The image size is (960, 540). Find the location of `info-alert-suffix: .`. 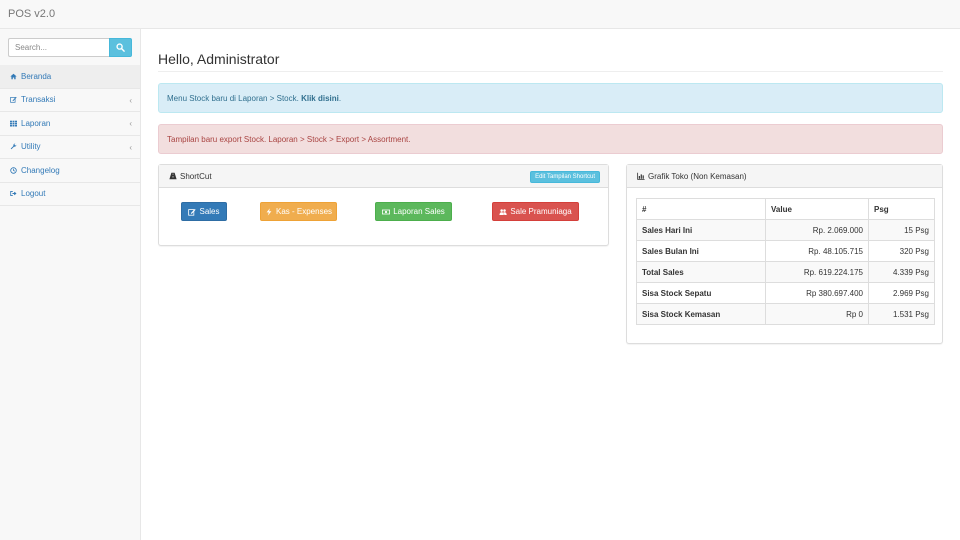

info-alert-suffix: . is located at coordinates (340, 98).